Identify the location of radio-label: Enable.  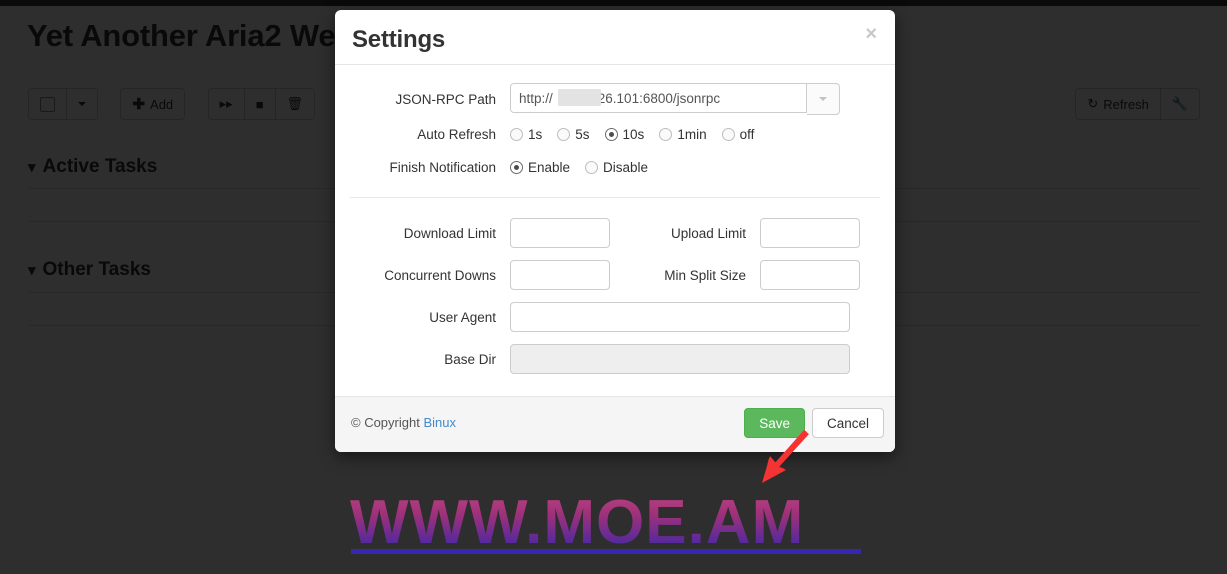
(549, 167).